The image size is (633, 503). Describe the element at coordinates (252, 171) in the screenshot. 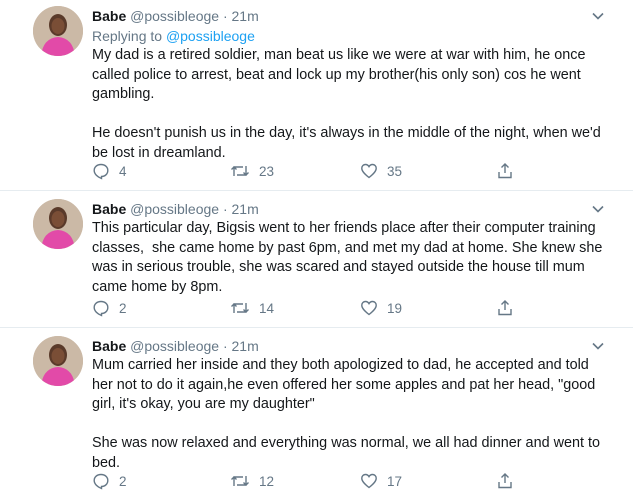

I see `retweet-button: 23` at that location.